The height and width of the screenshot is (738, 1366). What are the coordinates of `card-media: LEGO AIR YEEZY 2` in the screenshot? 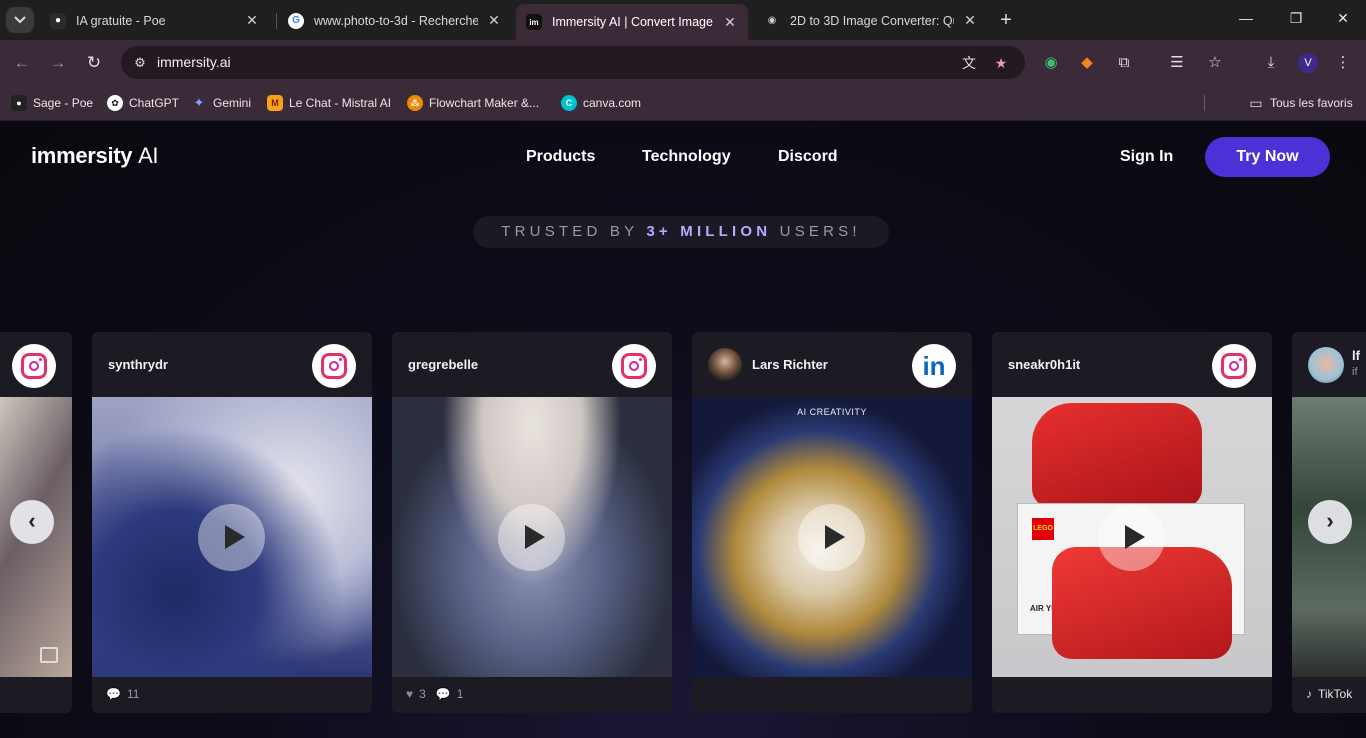 It's located at (1132, 537).